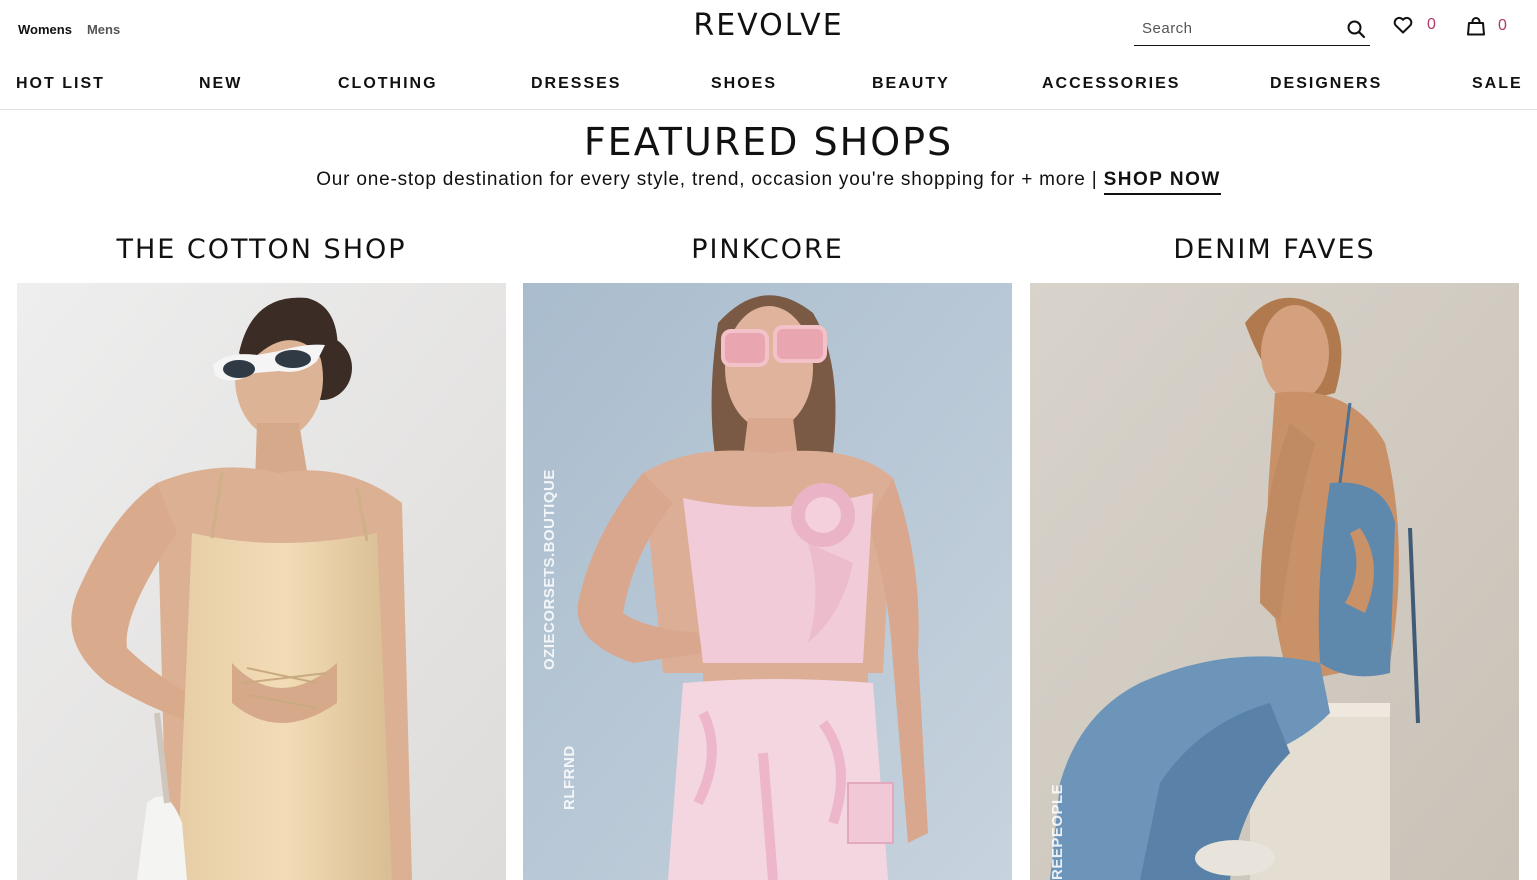  Describe the element at coordinates (1414, 25) in the screenshot. I see `wishlist-button: 0` at that location.